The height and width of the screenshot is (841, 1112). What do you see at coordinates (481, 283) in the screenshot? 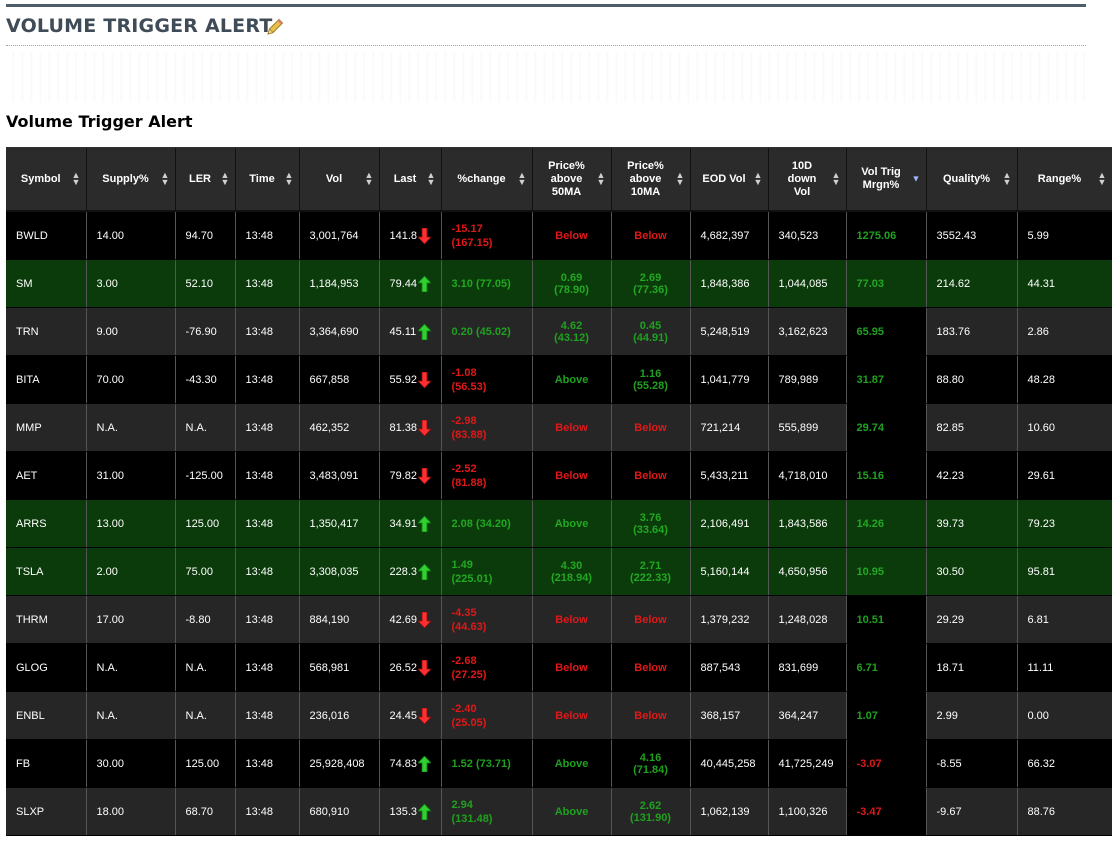
I see `percent-change-cell-value: 3.10 (77.05)` at bounding box center [481, 283].